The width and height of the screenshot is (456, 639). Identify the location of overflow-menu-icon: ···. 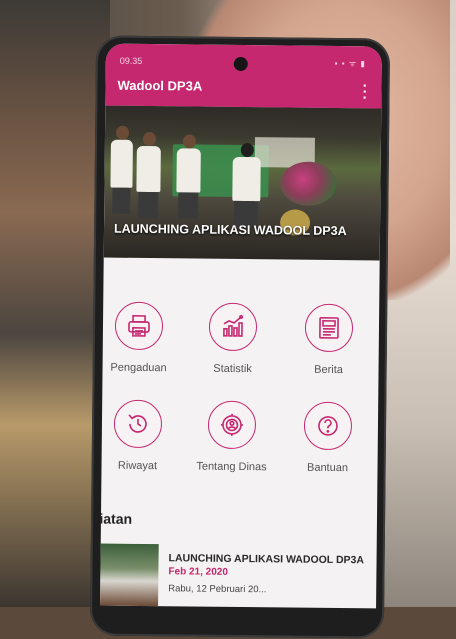
(365, 91).